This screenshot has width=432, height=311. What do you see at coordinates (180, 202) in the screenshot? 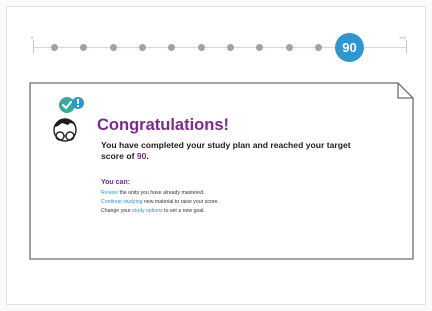
I see `continue-text: new material to raise your score.` at bounding box center [180, 202].